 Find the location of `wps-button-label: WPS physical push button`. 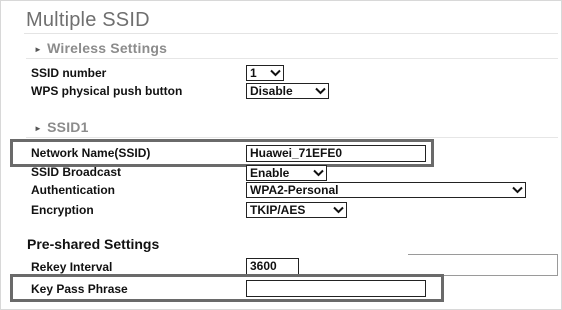

wps-button-label: WPS physical push button is located at coordinates (107, 91).